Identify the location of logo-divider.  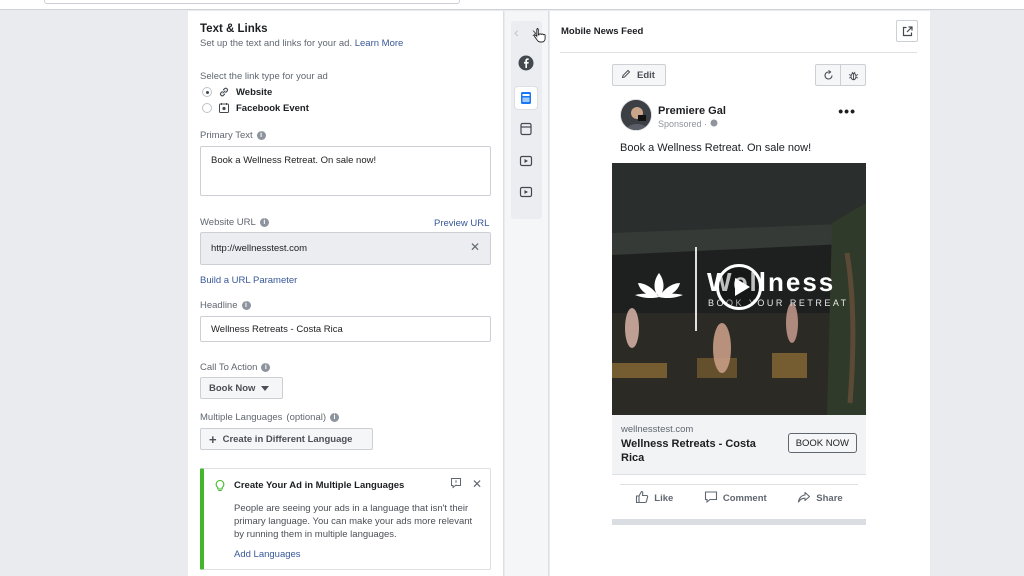
(696, 289).